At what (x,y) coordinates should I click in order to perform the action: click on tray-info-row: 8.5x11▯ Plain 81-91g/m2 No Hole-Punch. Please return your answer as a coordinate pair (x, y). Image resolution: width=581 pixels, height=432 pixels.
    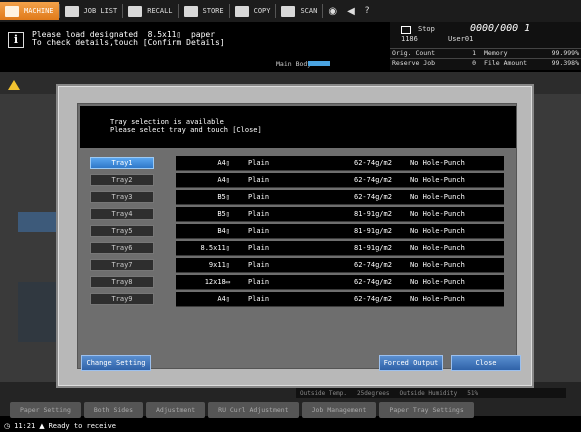
    Looking at the image, I should click on (340, 248).